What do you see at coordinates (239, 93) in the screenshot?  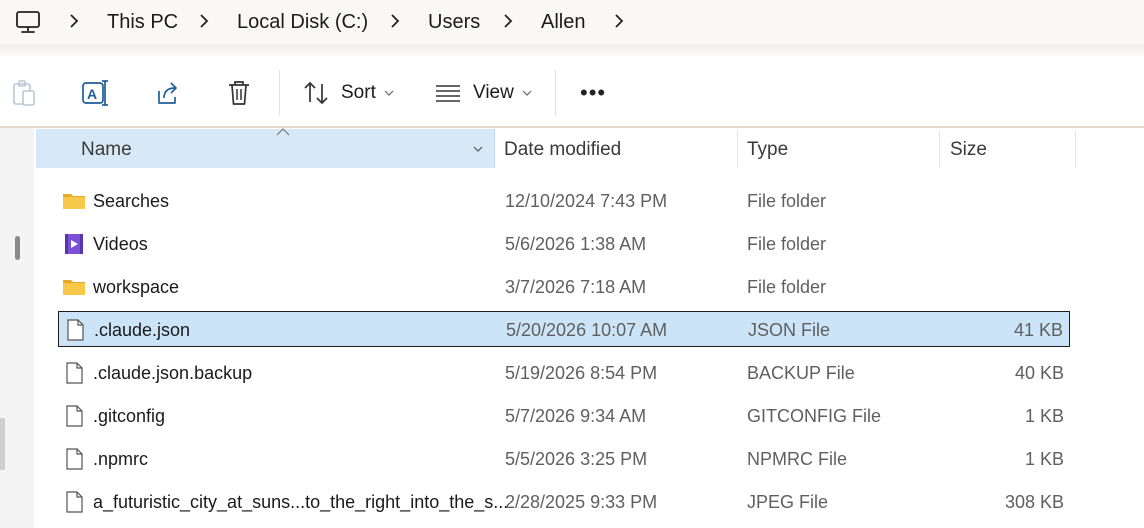 I see `delete-icon` at bounding box center [239, 93].